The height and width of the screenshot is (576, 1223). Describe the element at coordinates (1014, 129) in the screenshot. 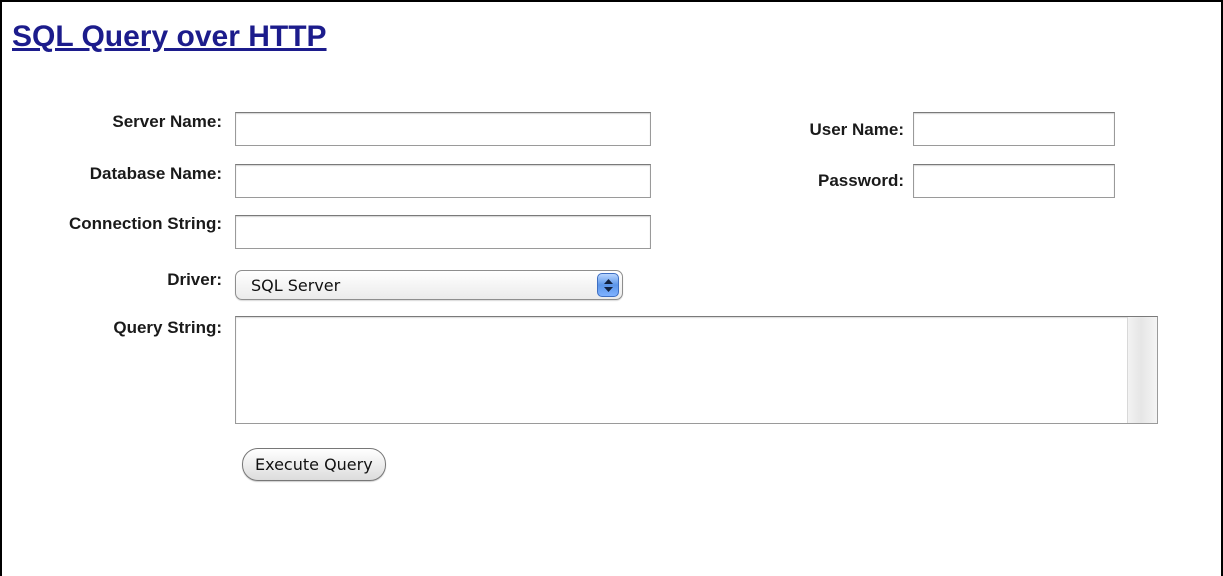

I see `user-name-input` at that location.